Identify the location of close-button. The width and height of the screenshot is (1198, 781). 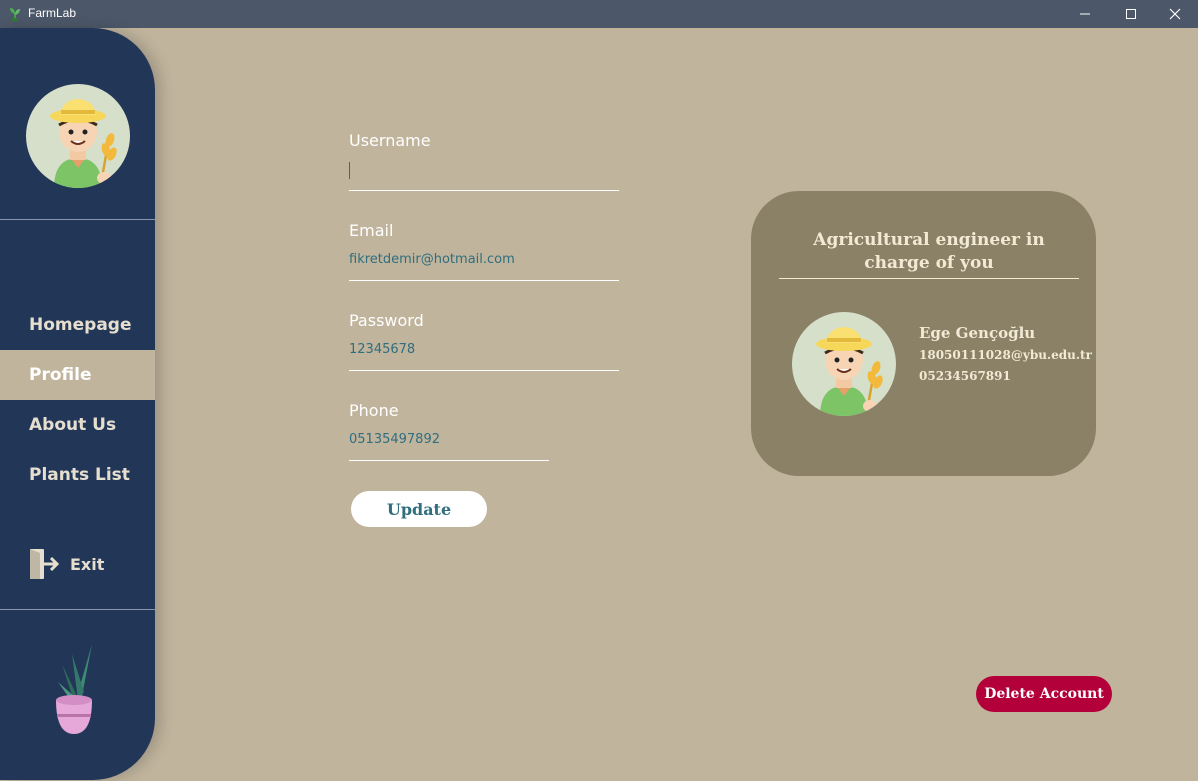
(1175, 14).